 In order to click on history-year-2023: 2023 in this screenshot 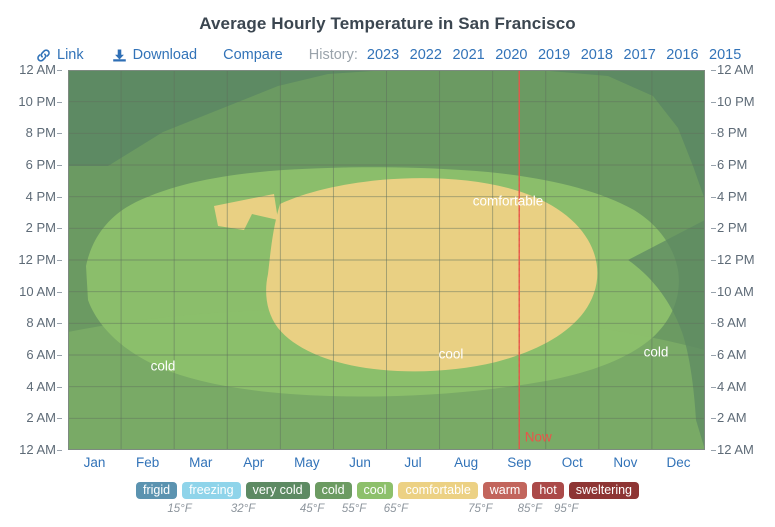, I will do `click(383, 55)`.